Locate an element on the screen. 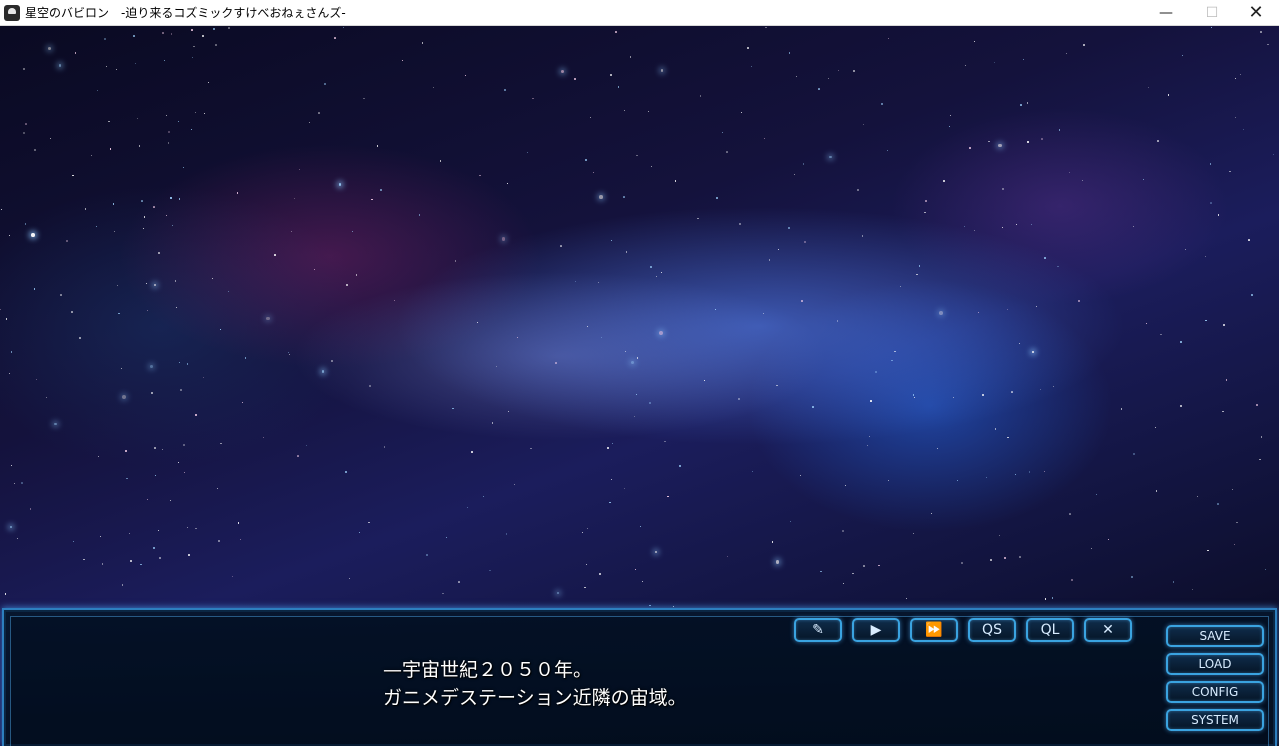 The height and width of the screenshot is (746, 1279). quick-save-label: QS is located at coordinates (992, 630).